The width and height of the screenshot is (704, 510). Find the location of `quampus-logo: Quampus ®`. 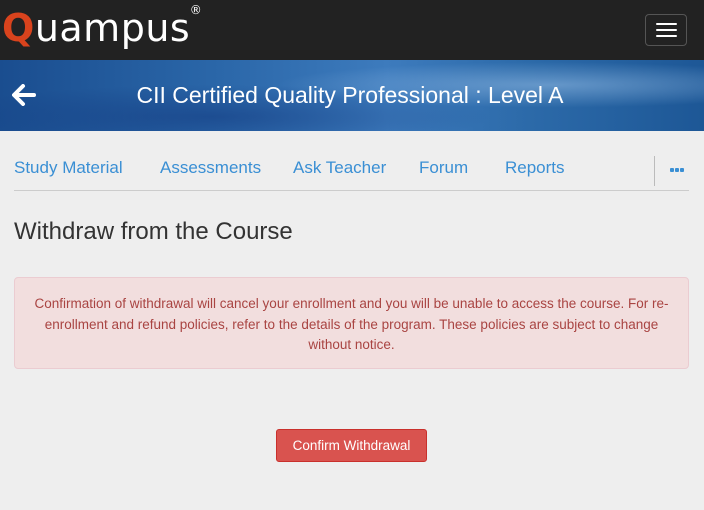

quampus-logo: Quampus ® is located at coordinates (102, 27).